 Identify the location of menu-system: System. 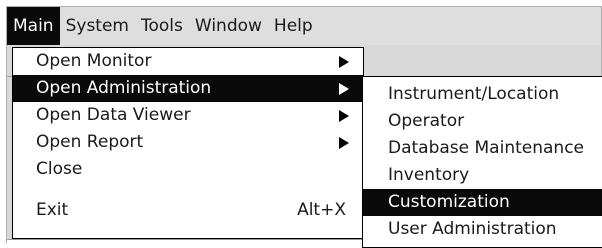
(97, 26).